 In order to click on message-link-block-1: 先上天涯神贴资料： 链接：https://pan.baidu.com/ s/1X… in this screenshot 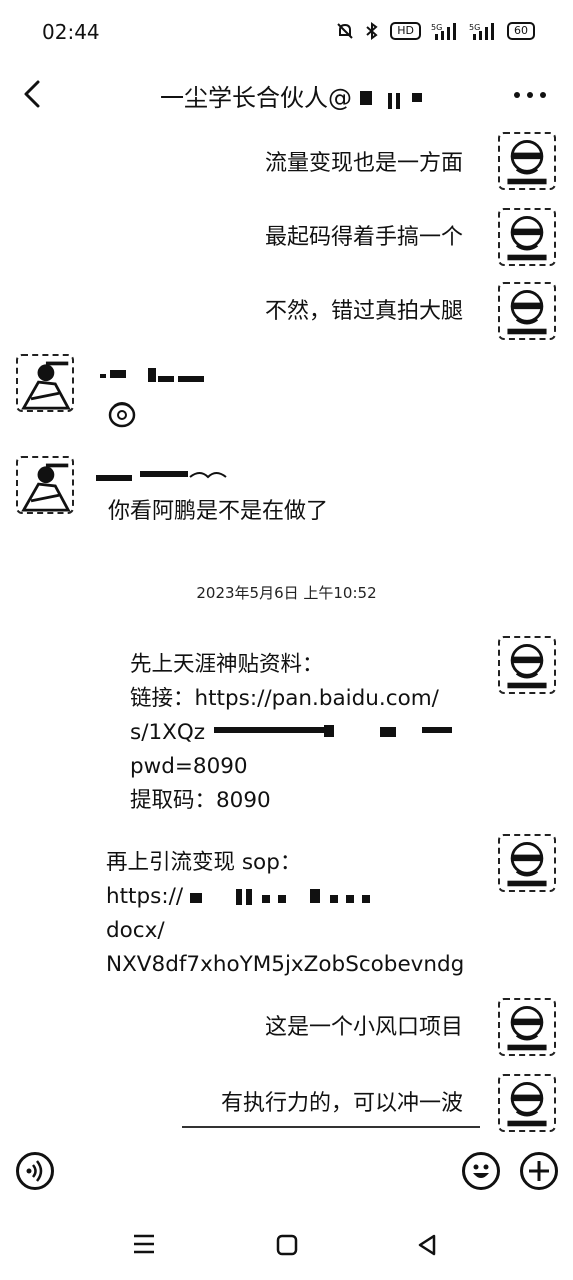, I will do `click(296, 733)`.